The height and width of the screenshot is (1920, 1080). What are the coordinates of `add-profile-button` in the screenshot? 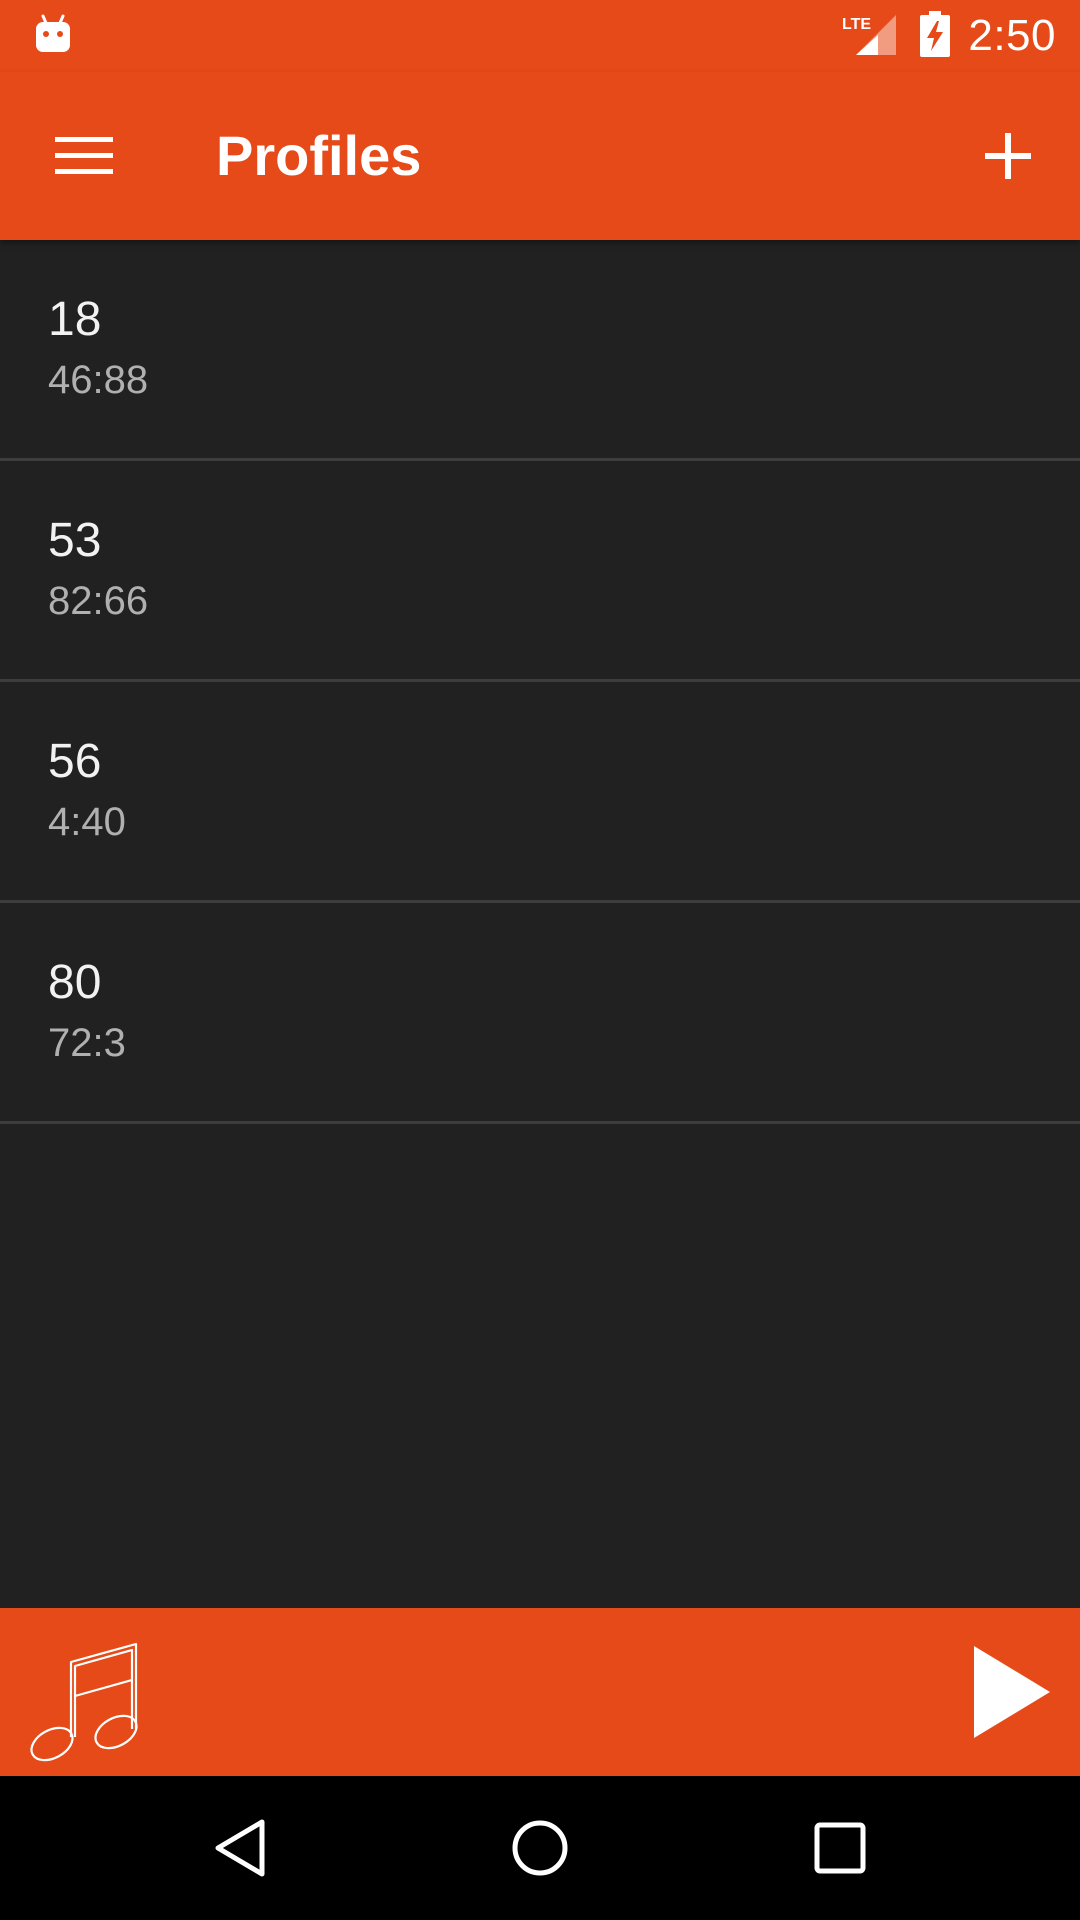 It's located at (1008, 156).